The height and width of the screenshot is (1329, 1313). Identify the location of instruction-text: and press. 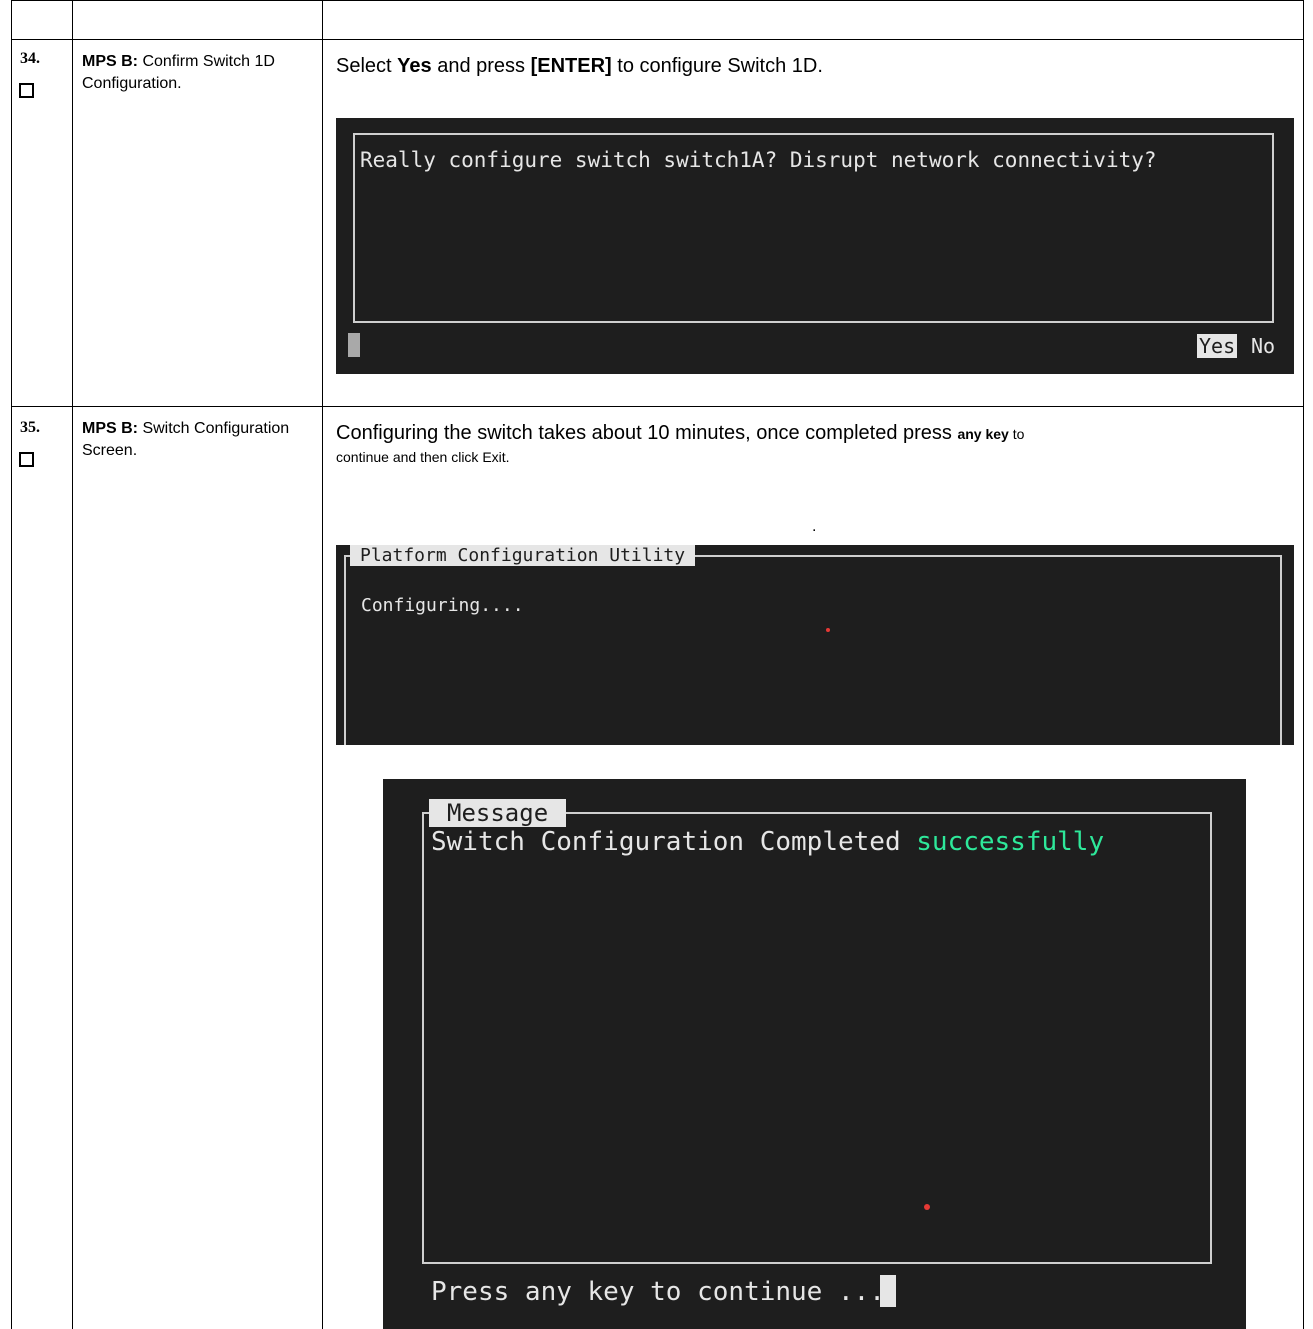
(481, 66).